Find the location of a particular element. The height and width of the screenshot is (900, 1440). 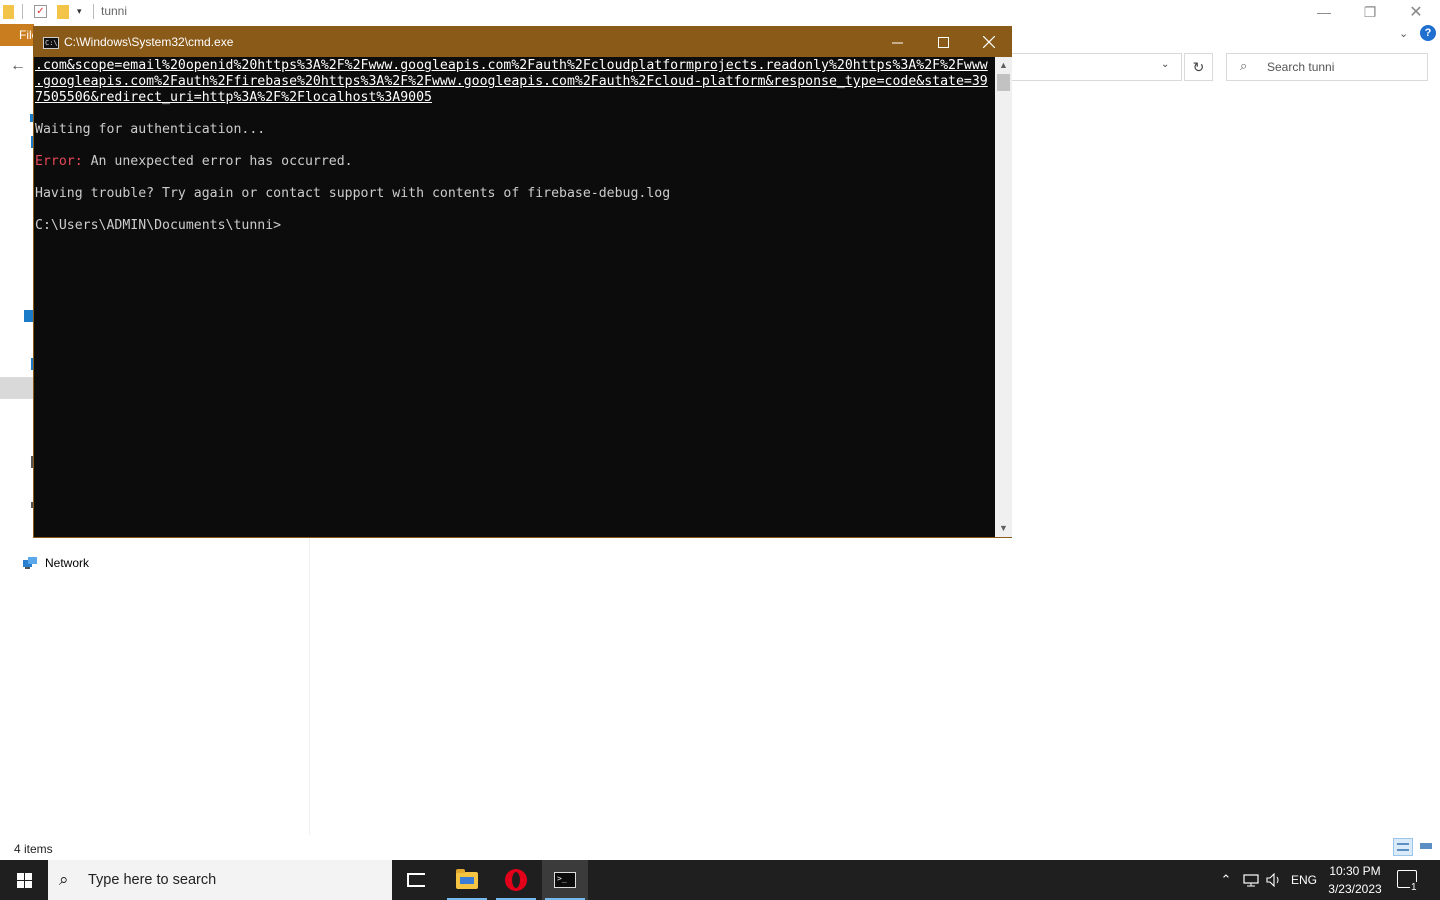

explorer-titlebar: ✓ ▾ tunni — ❐ ✕ is located at coordinates (720, 12).